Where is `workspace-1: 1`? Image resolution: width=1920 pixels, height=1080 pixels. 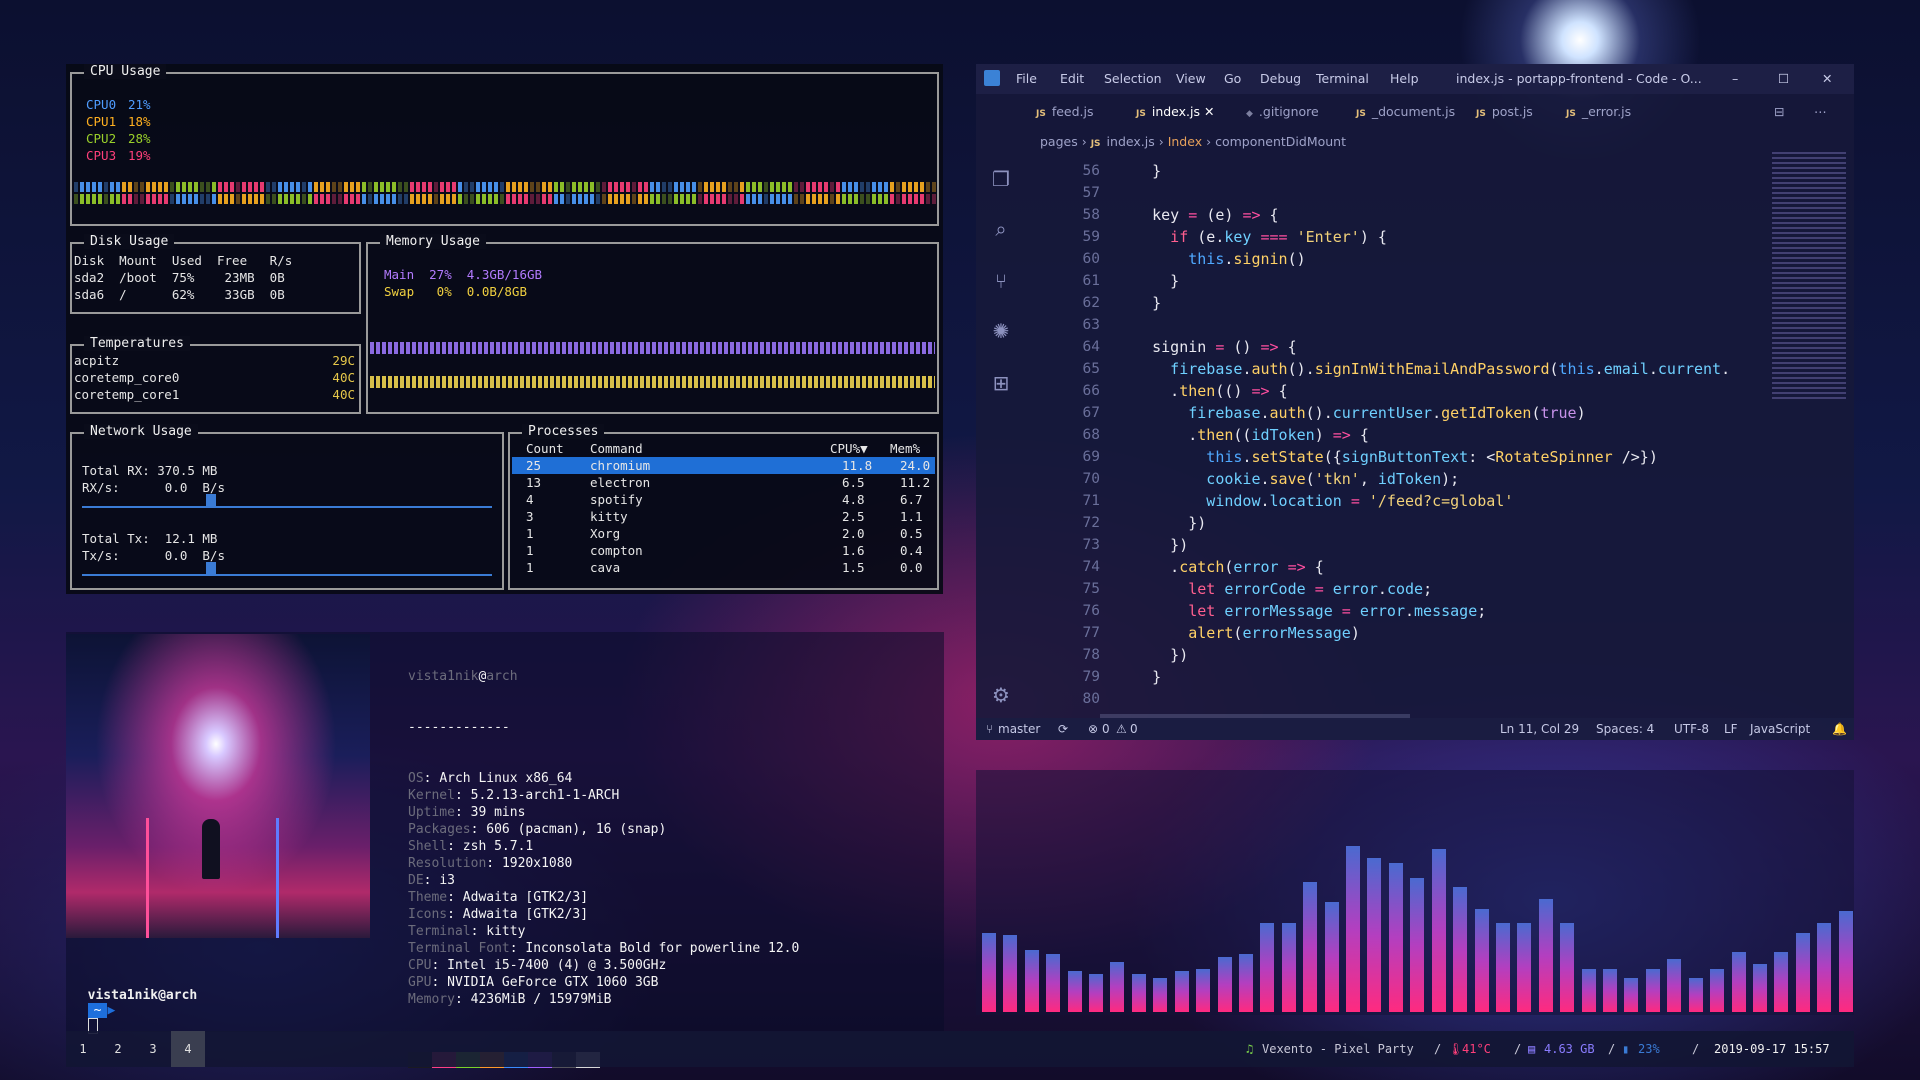 workspace-1: 1 is located at coordinates (83, 1049).